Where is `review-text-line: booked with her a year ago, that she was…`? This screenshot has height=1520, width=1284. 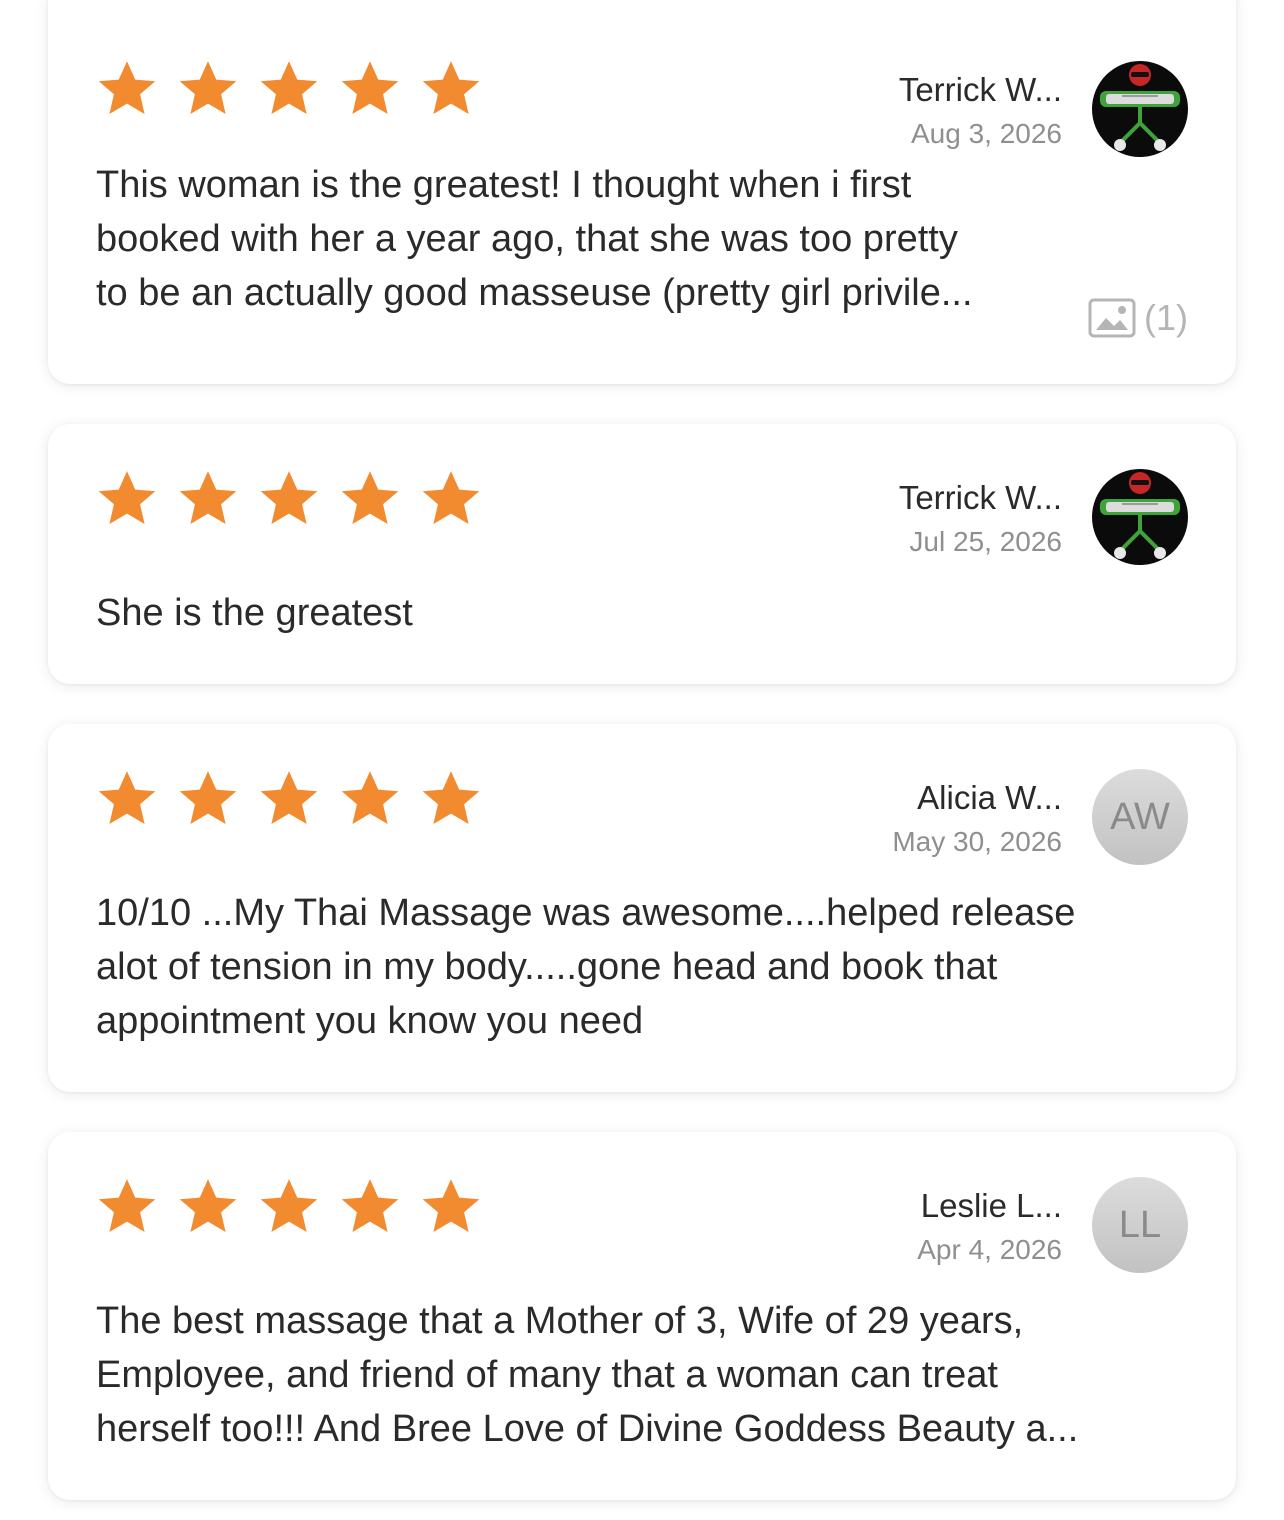
review-text-line: booked with her a year ago, that she was… is located at coordinates (527, 239).